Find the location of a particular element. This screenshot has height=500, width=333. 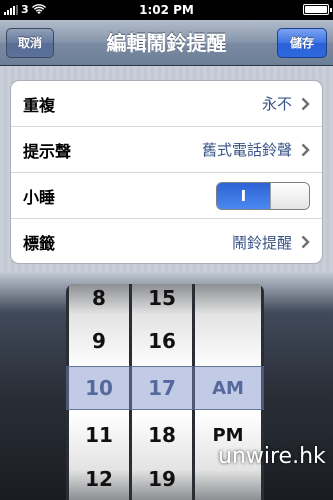

hour-item: 11 is located at coordinates (99, 435).